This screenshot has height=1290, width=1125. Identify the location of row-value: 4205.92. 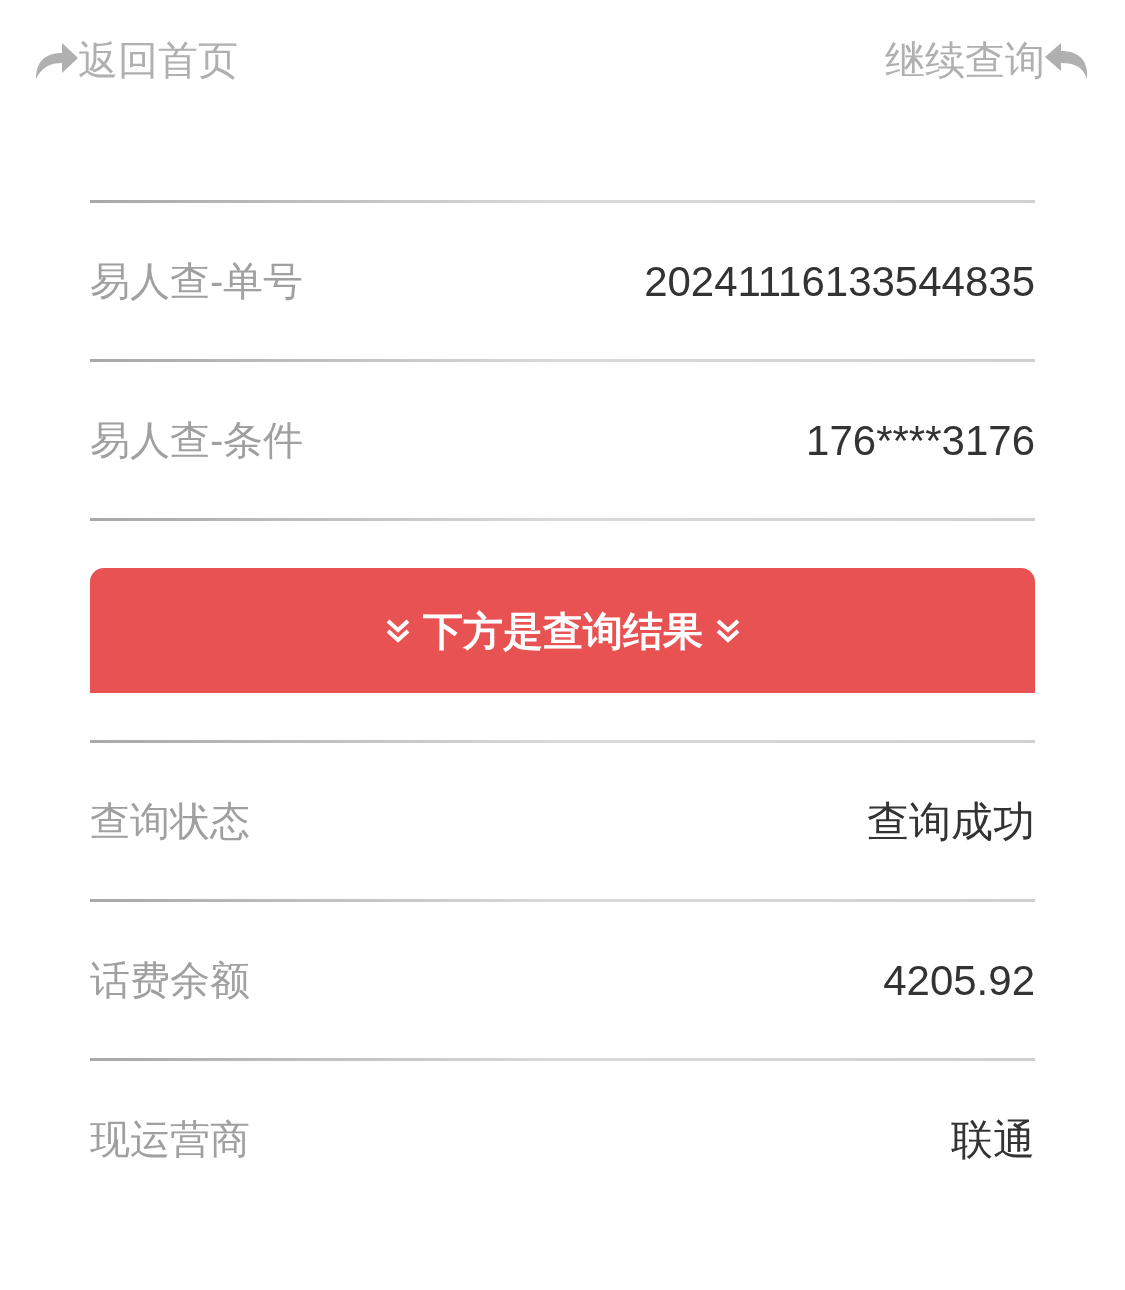
(959, 980).